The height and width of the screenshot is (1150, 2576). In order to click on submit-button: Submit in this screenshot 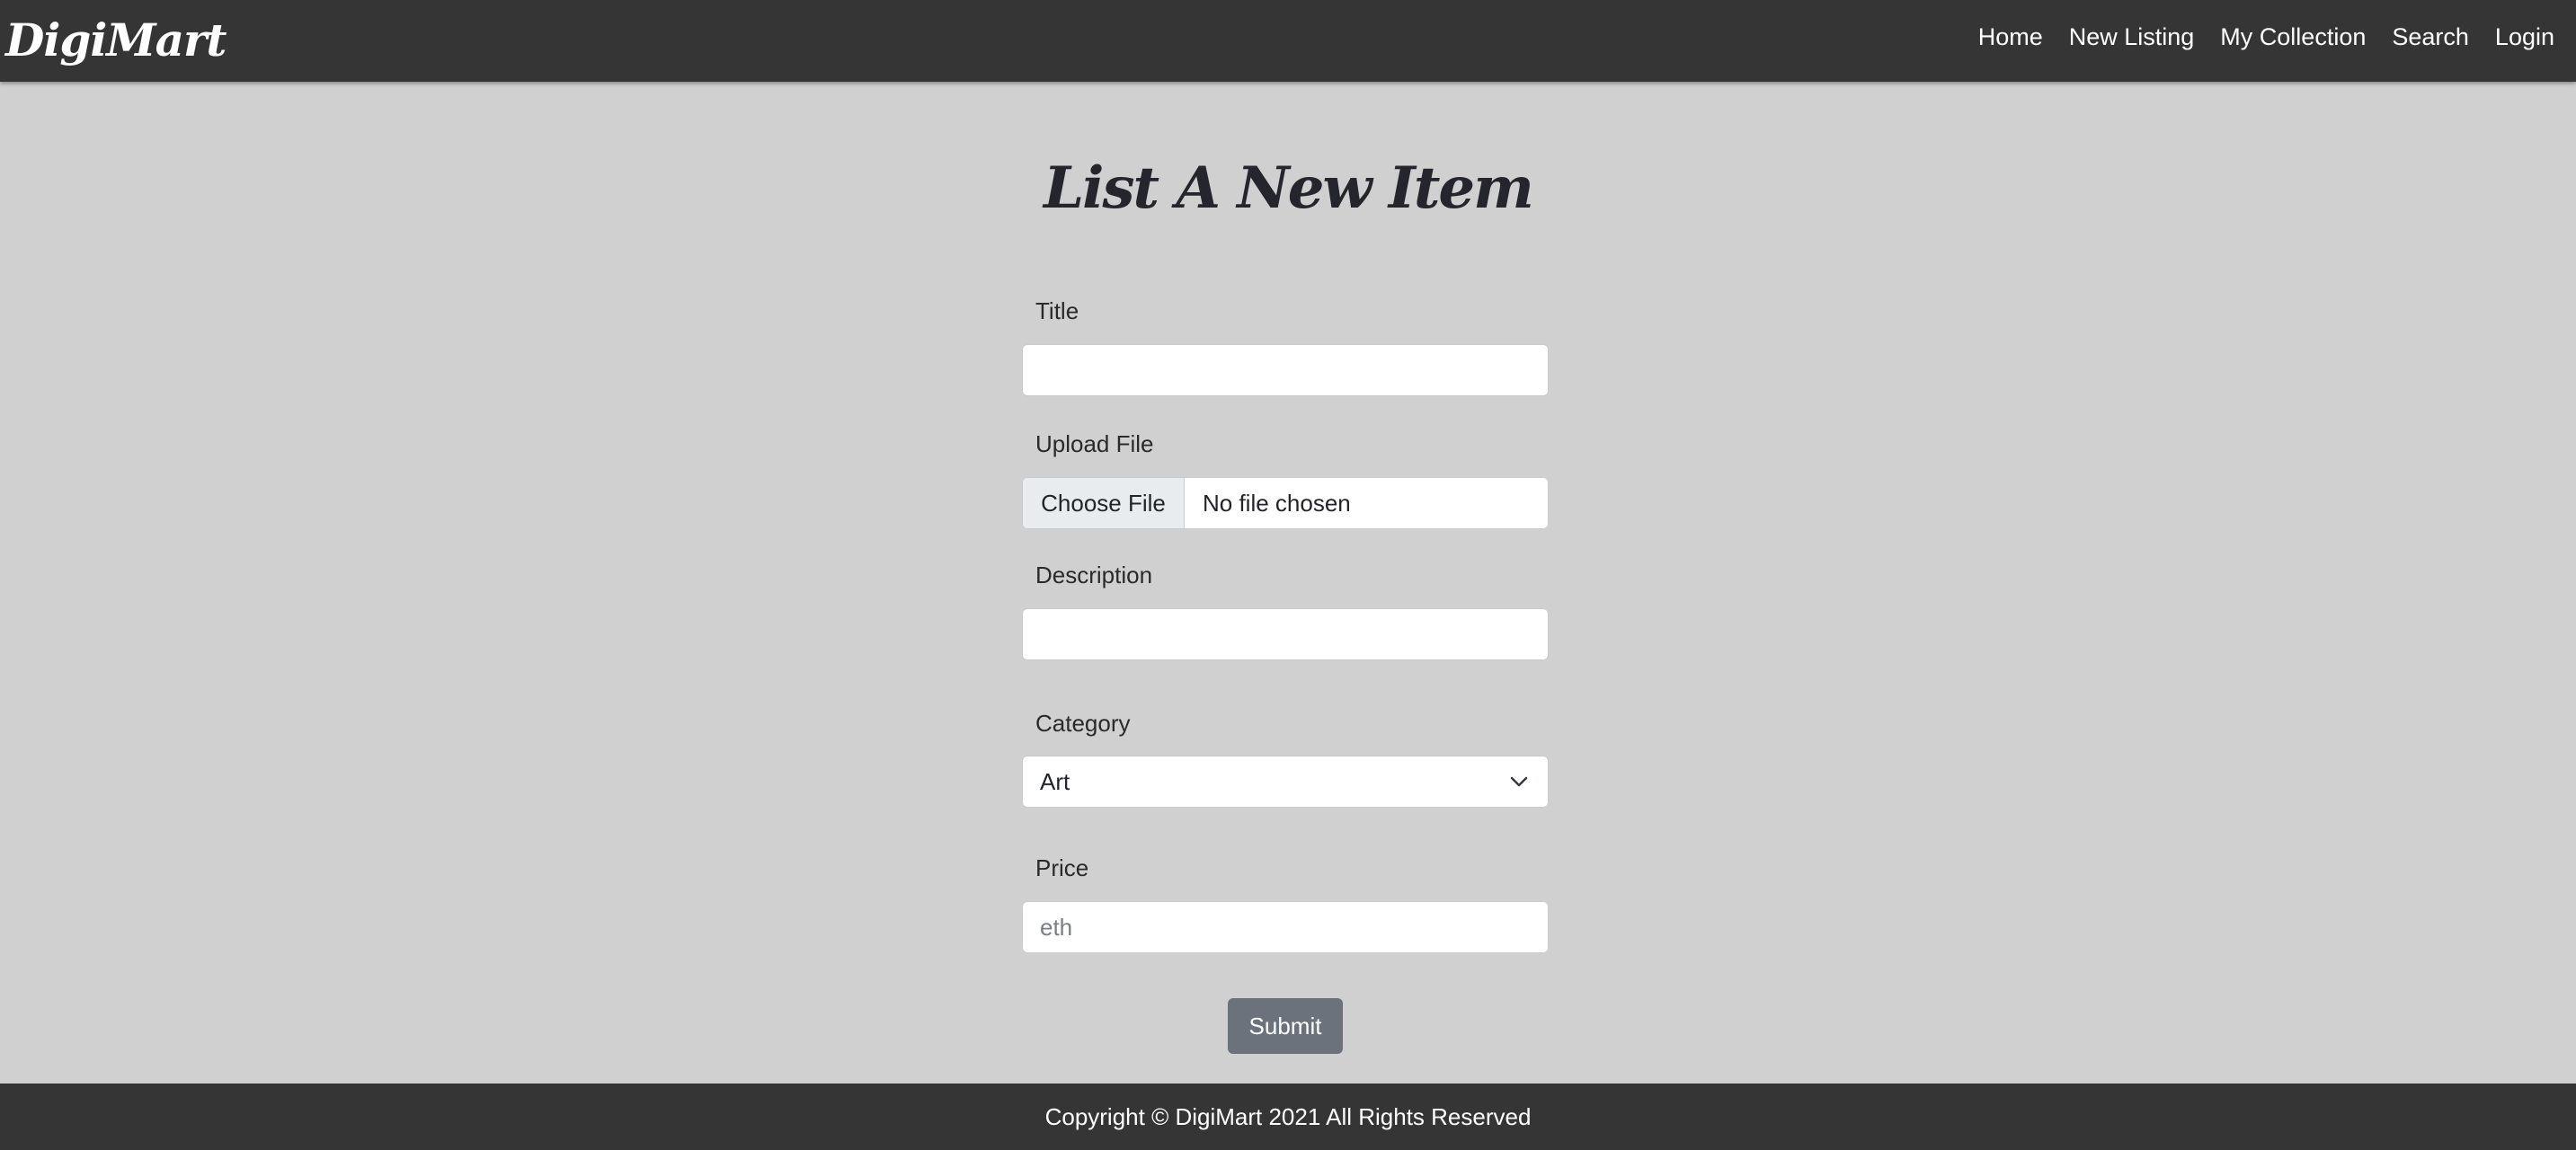, I will do `click(1285, 1026)`.